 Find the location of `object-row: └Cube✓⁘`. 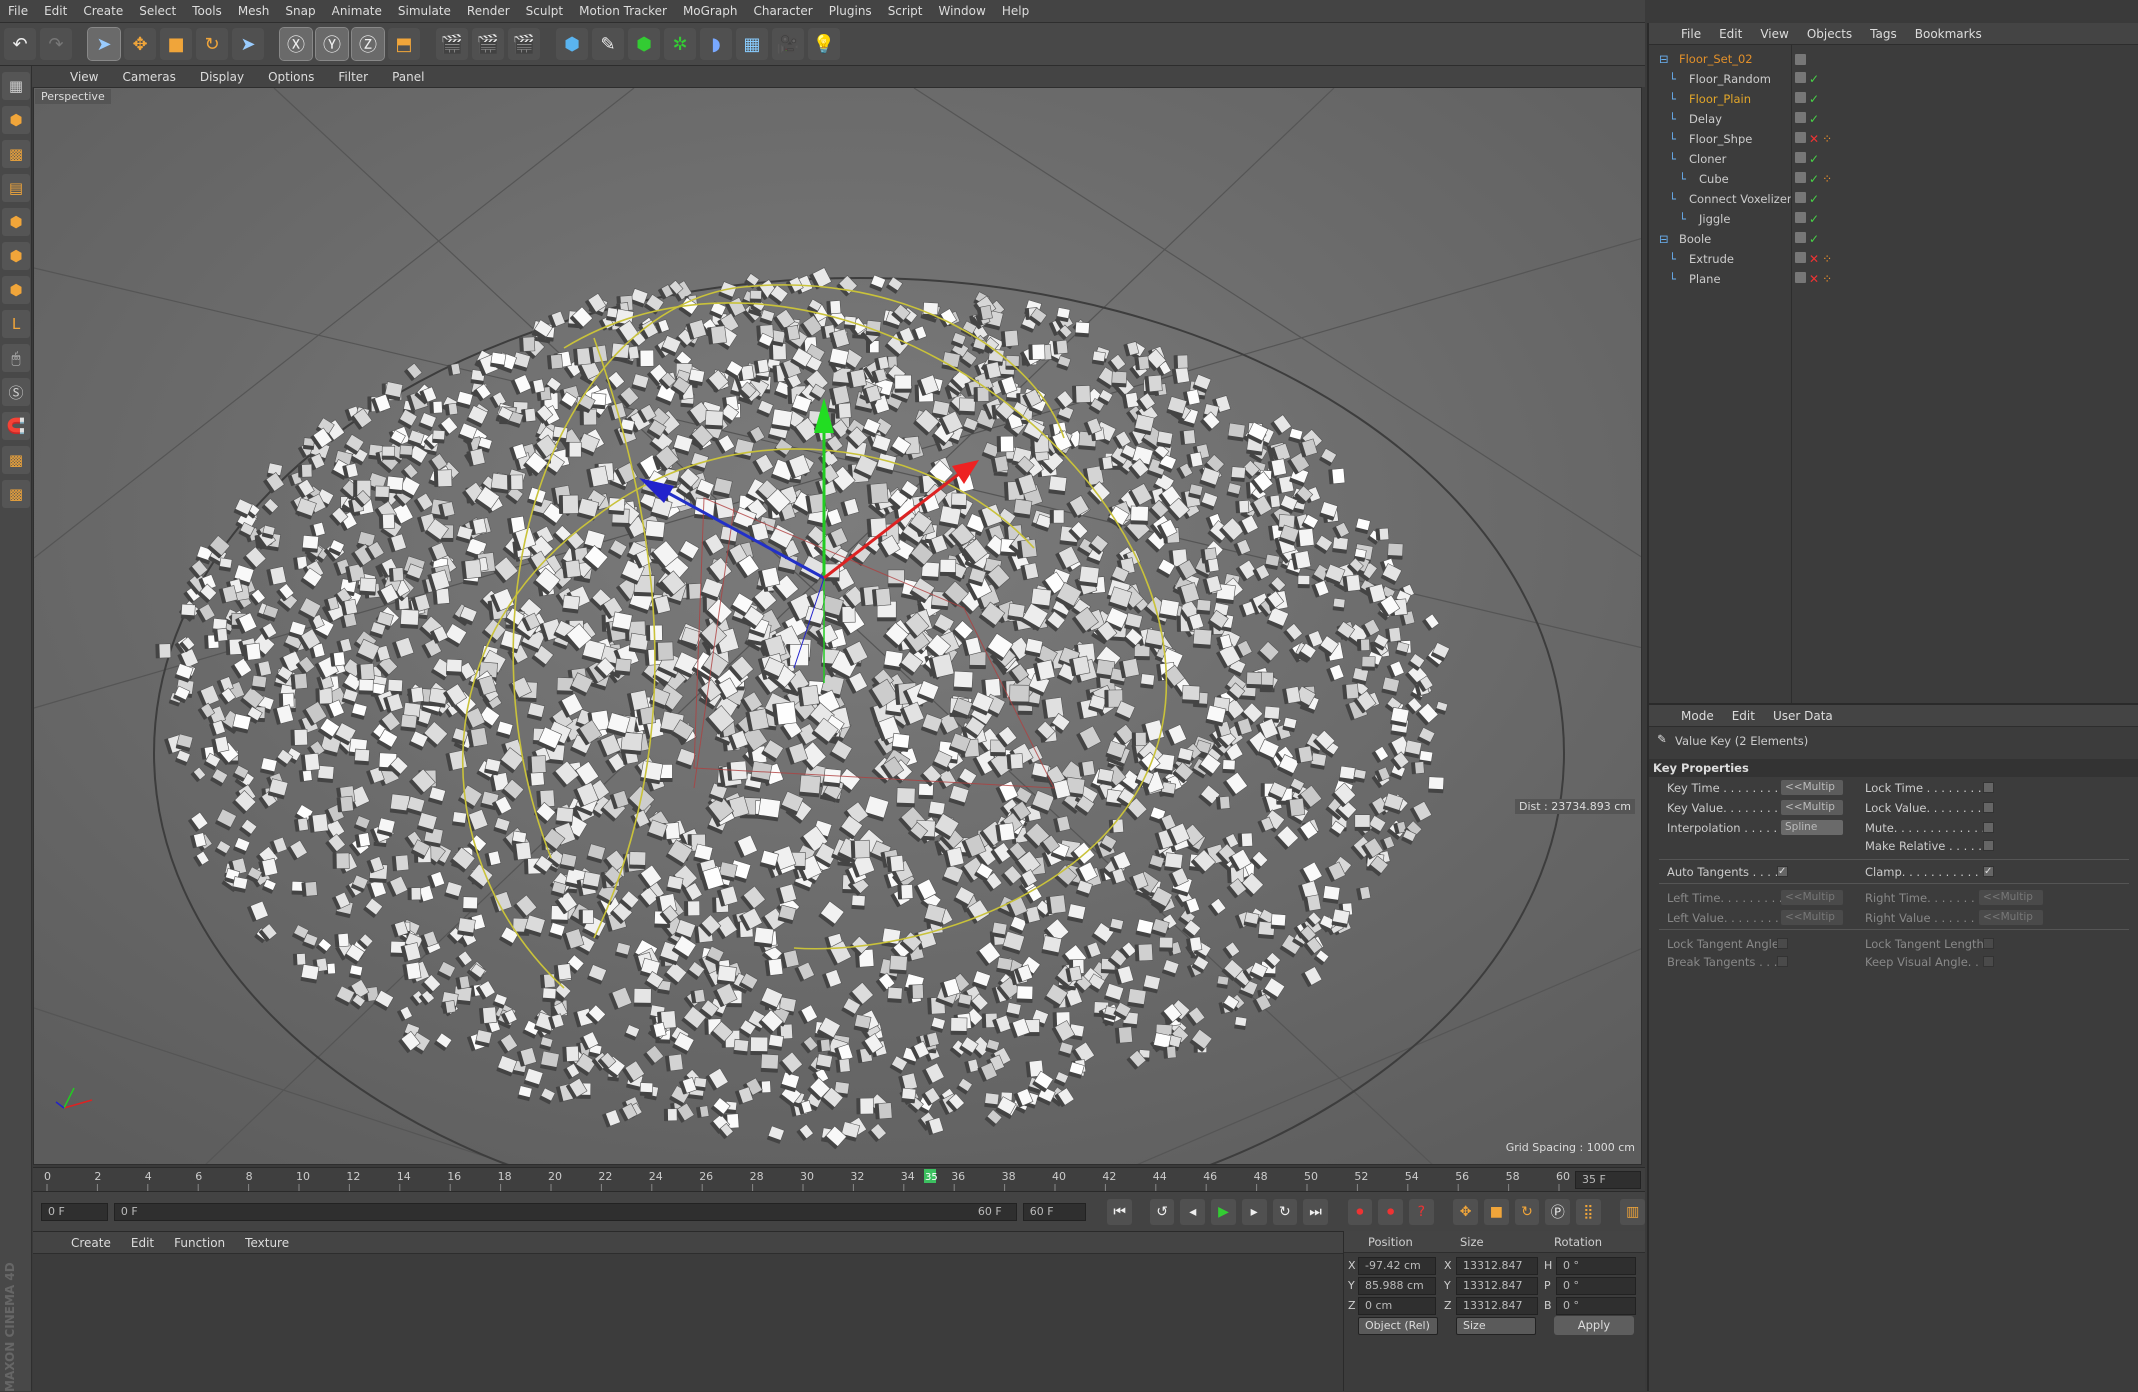

object-row: └Cube✓⁘ is located at coordinates (1893, 179).